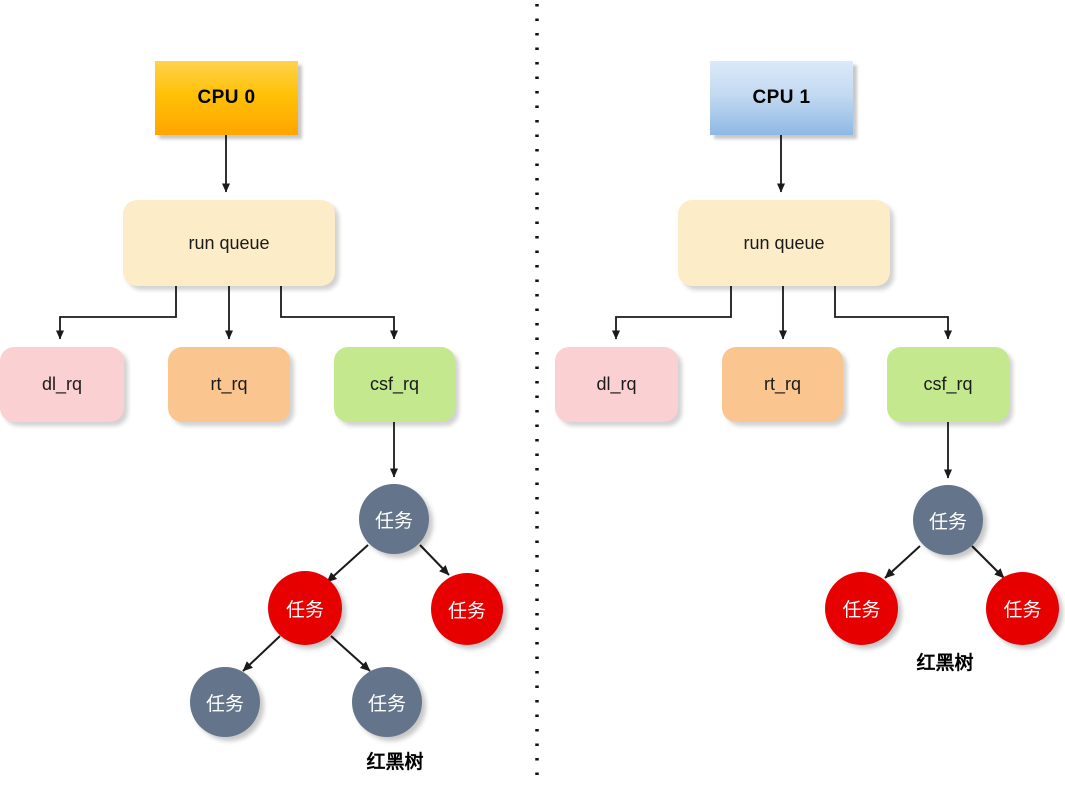  I want to click on cpu0-csf-rq-label: csf_rq, so click(394, 384).